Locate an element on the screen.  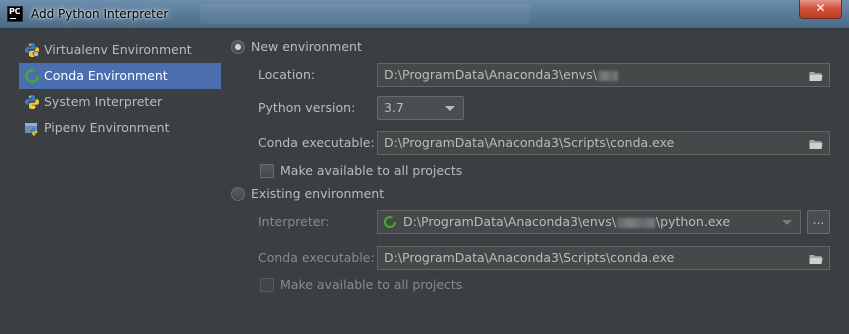
existing-environment-label: Existing environment is located at coordinates (318, 193).